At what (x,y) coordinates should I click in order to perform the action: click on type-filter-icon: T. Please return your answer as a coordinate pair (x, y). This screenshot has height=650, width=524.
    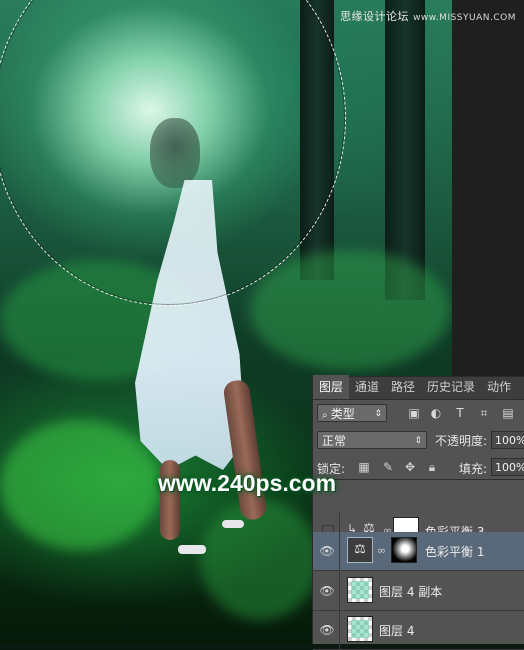
    Looking at the image, I should click on (460, 413).